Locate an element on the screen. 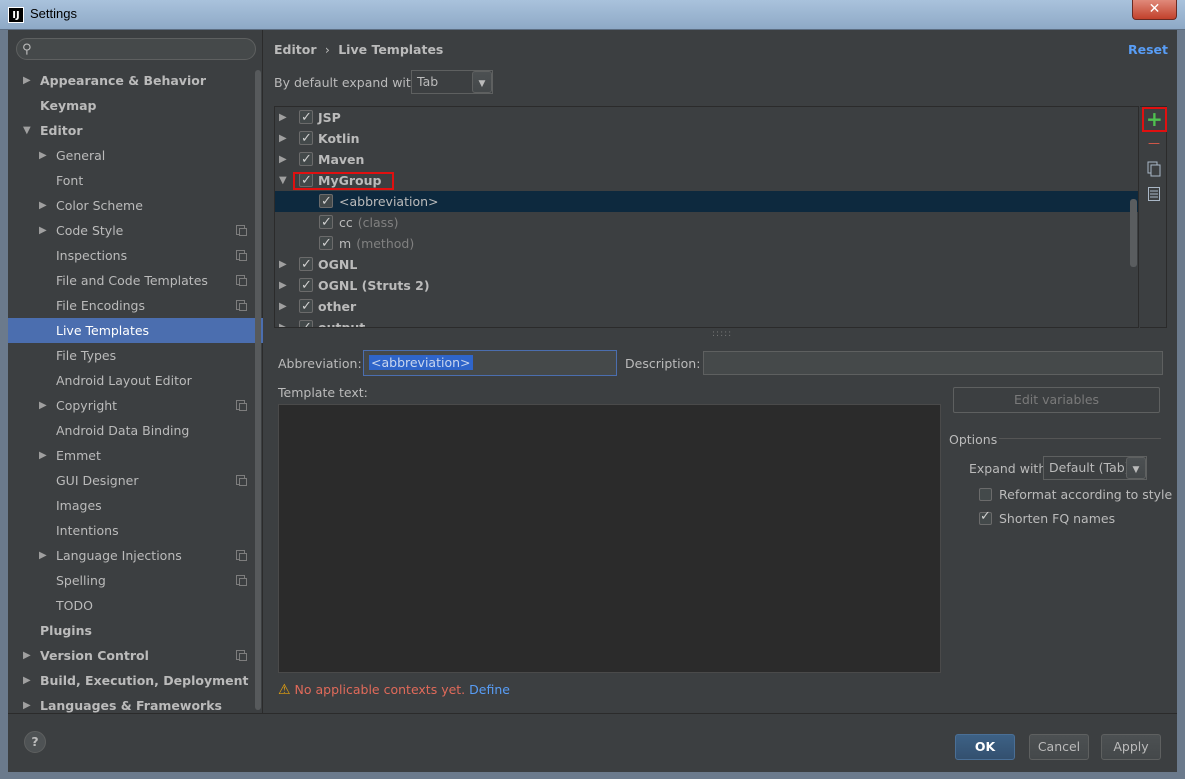  shorten-fq-label: Shorten FQ names is located at coordinates (1057, 518).